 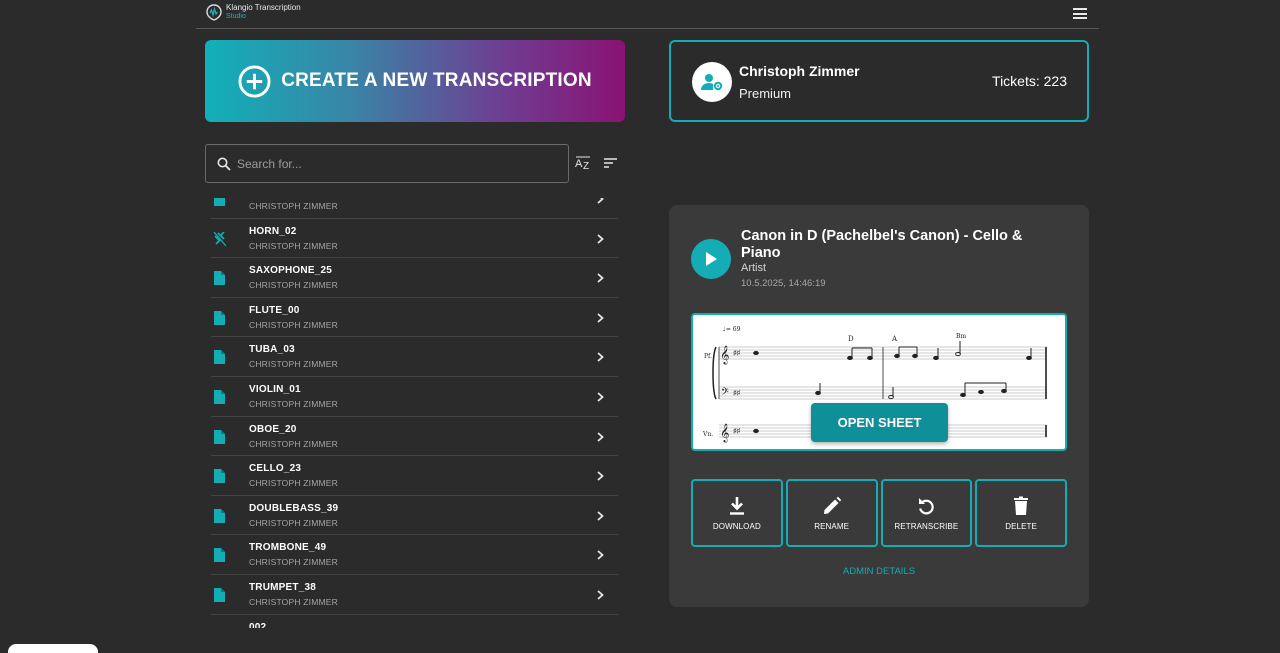 I want to click on logo-title: Klangio Transcription, so click(x=263, y=7).